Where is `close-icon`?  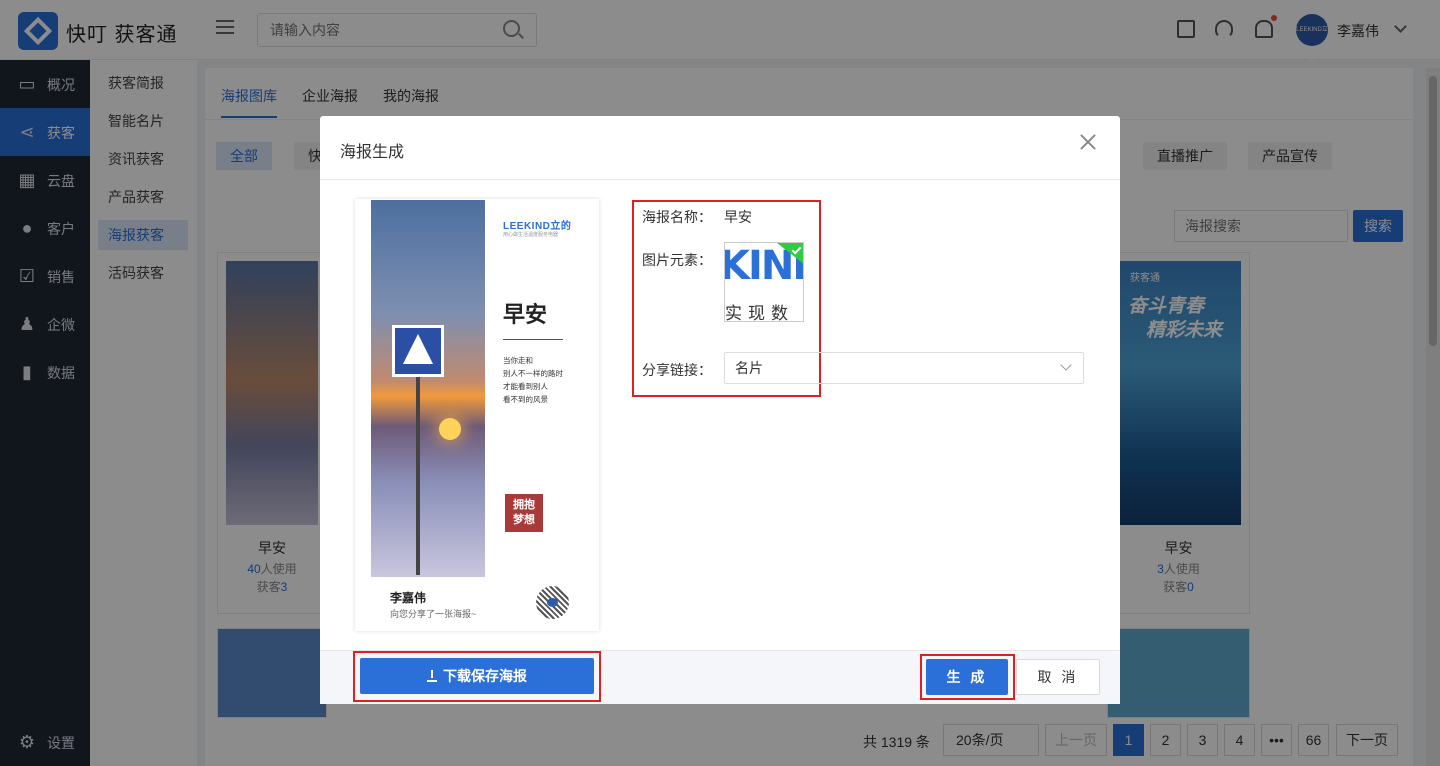
close-icon is located at coordinates (1088, 142).